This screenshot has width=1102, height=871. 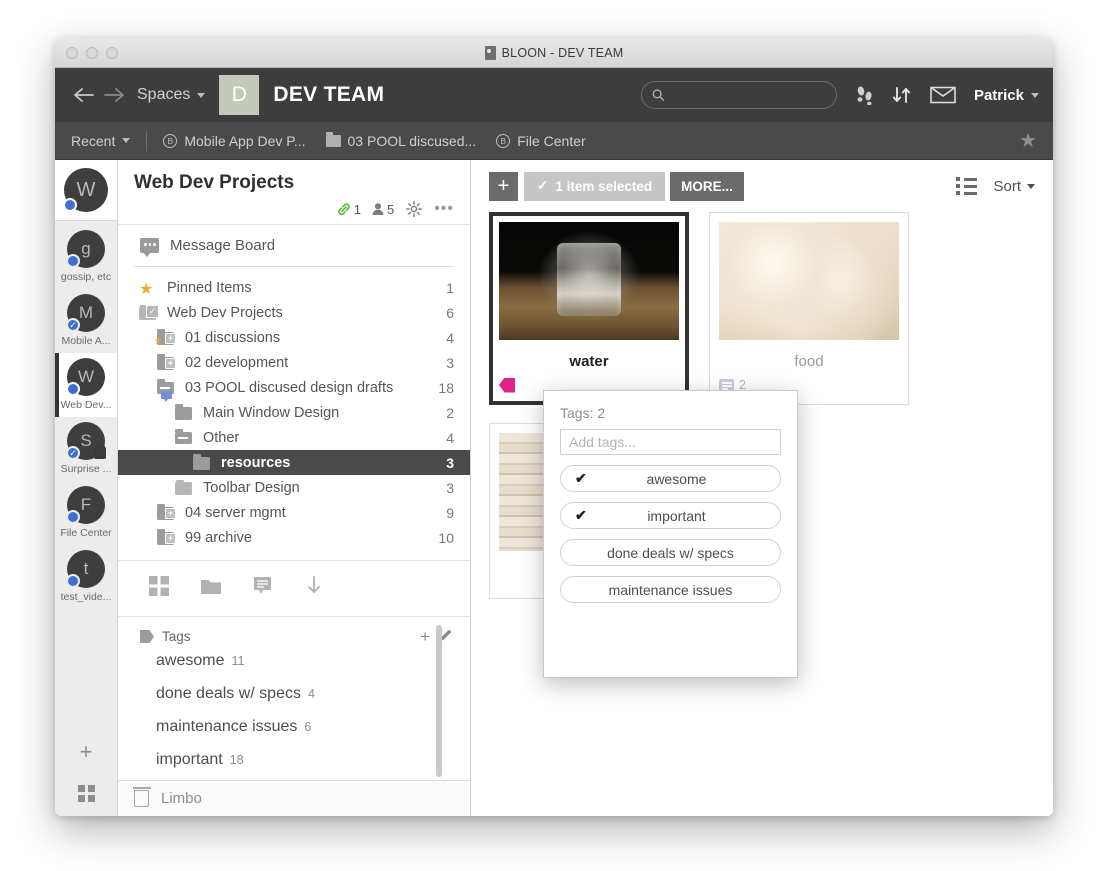 I want to click on avatar: M ✓, so click(x=85, y=313).